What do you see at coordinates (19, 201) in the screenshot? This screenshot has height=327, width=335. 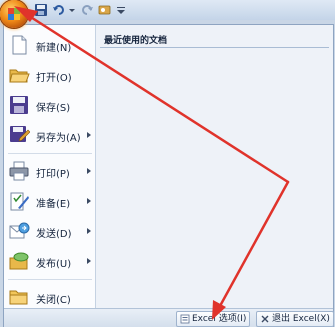 I see `prepare-icon` at bounding box center [19, 201].